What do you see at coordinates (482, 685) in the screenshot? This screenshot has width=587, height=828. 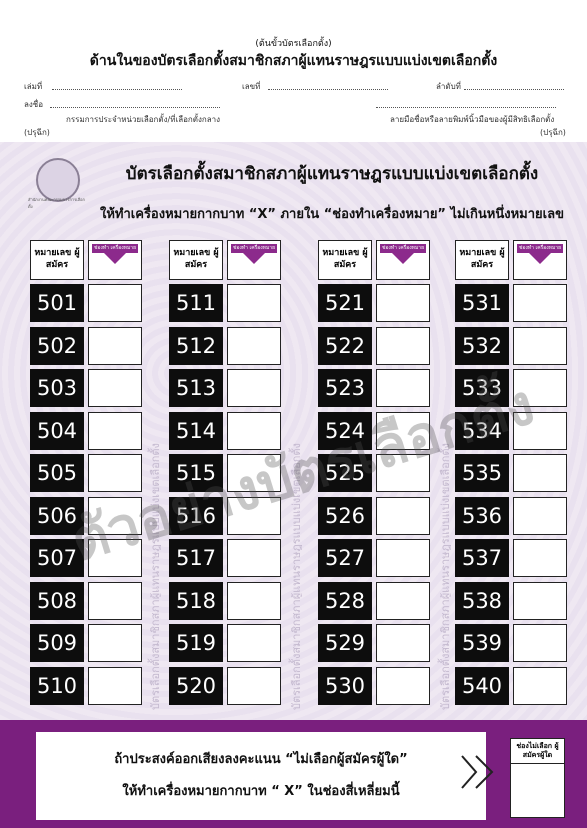 I see `candidate-number: 540` at bounding box center [482, 685].